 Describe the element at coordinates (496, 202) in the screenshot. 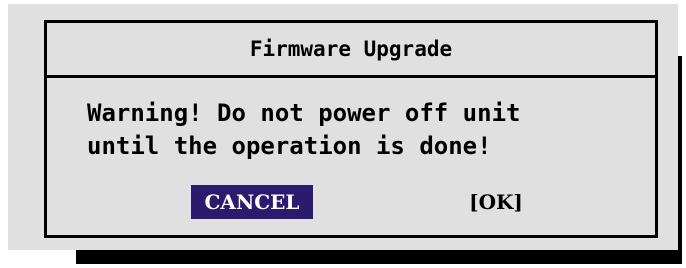

I see `ok-button: [OK]` at that location.